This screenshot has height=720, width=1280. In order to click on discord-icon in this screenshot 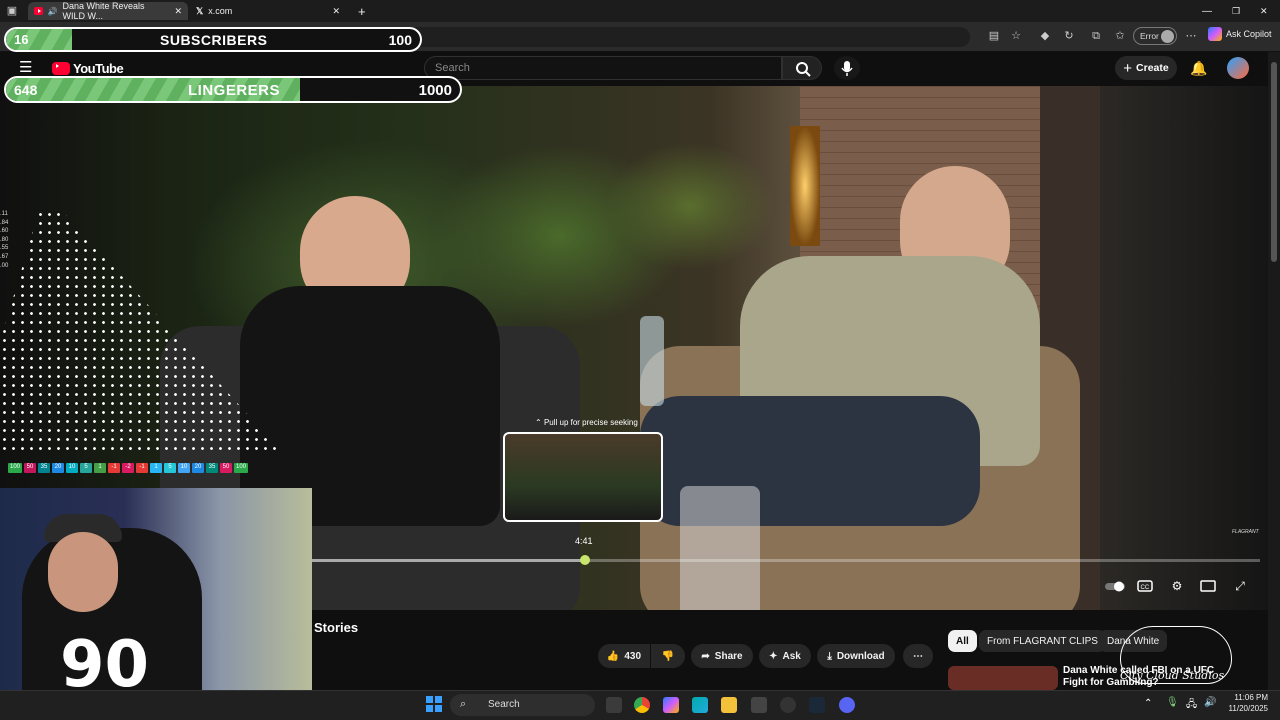, I will do `click(847, 705)`.